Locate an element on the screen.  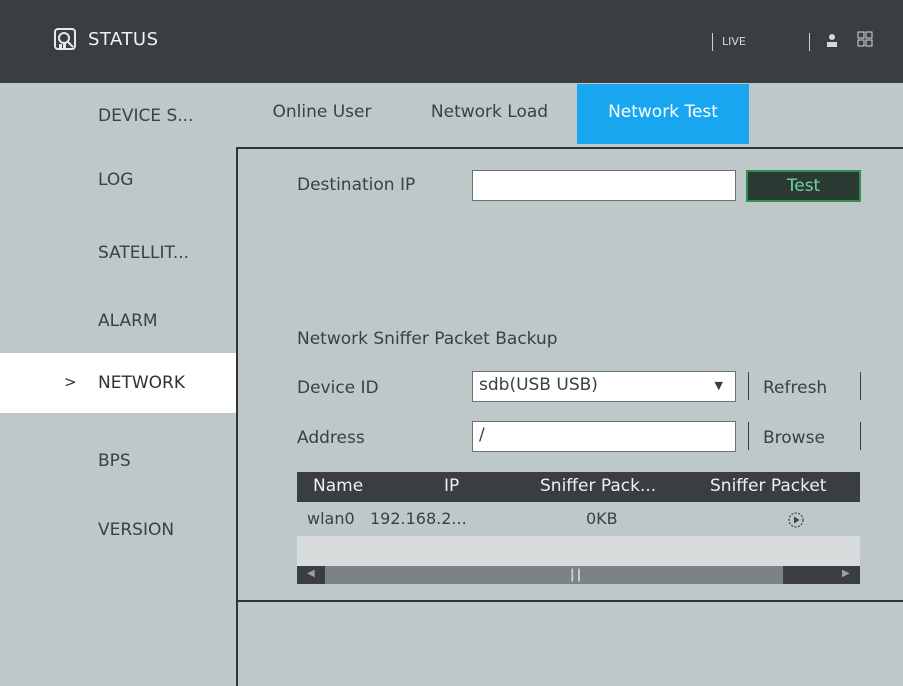
play-circle-icon is located at coordinates (796, 520).